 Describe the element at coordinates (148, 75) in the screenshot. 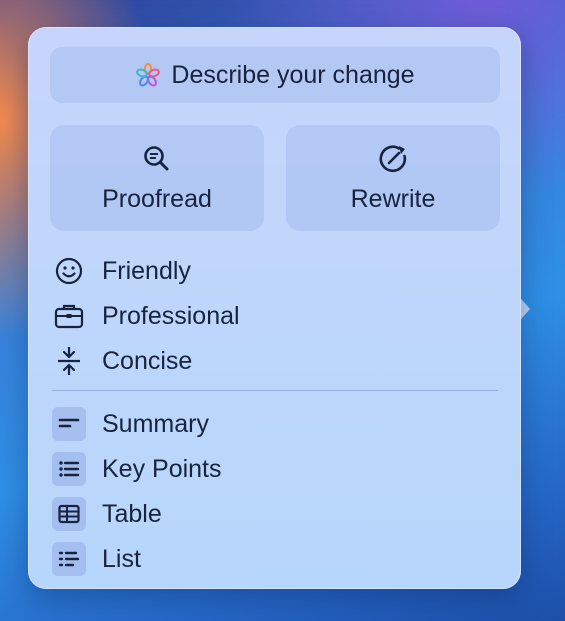

I see `apple-intelligence-icon` at that location.